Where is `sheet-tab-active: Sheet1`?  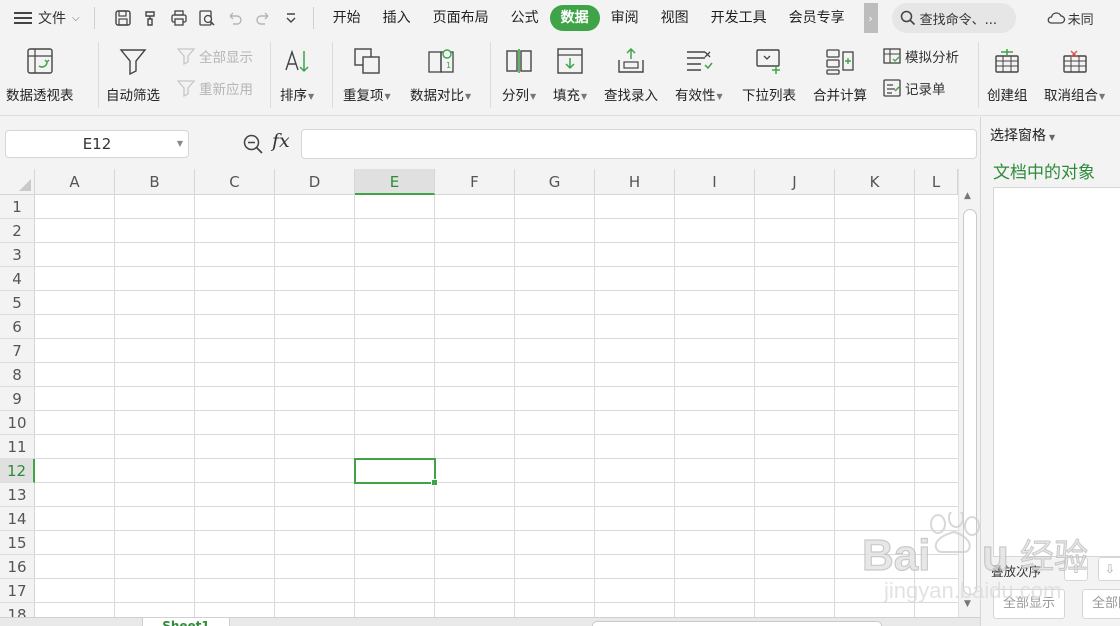 sheet-tab-active: Sheet1 is located at coordinates (186, 622).